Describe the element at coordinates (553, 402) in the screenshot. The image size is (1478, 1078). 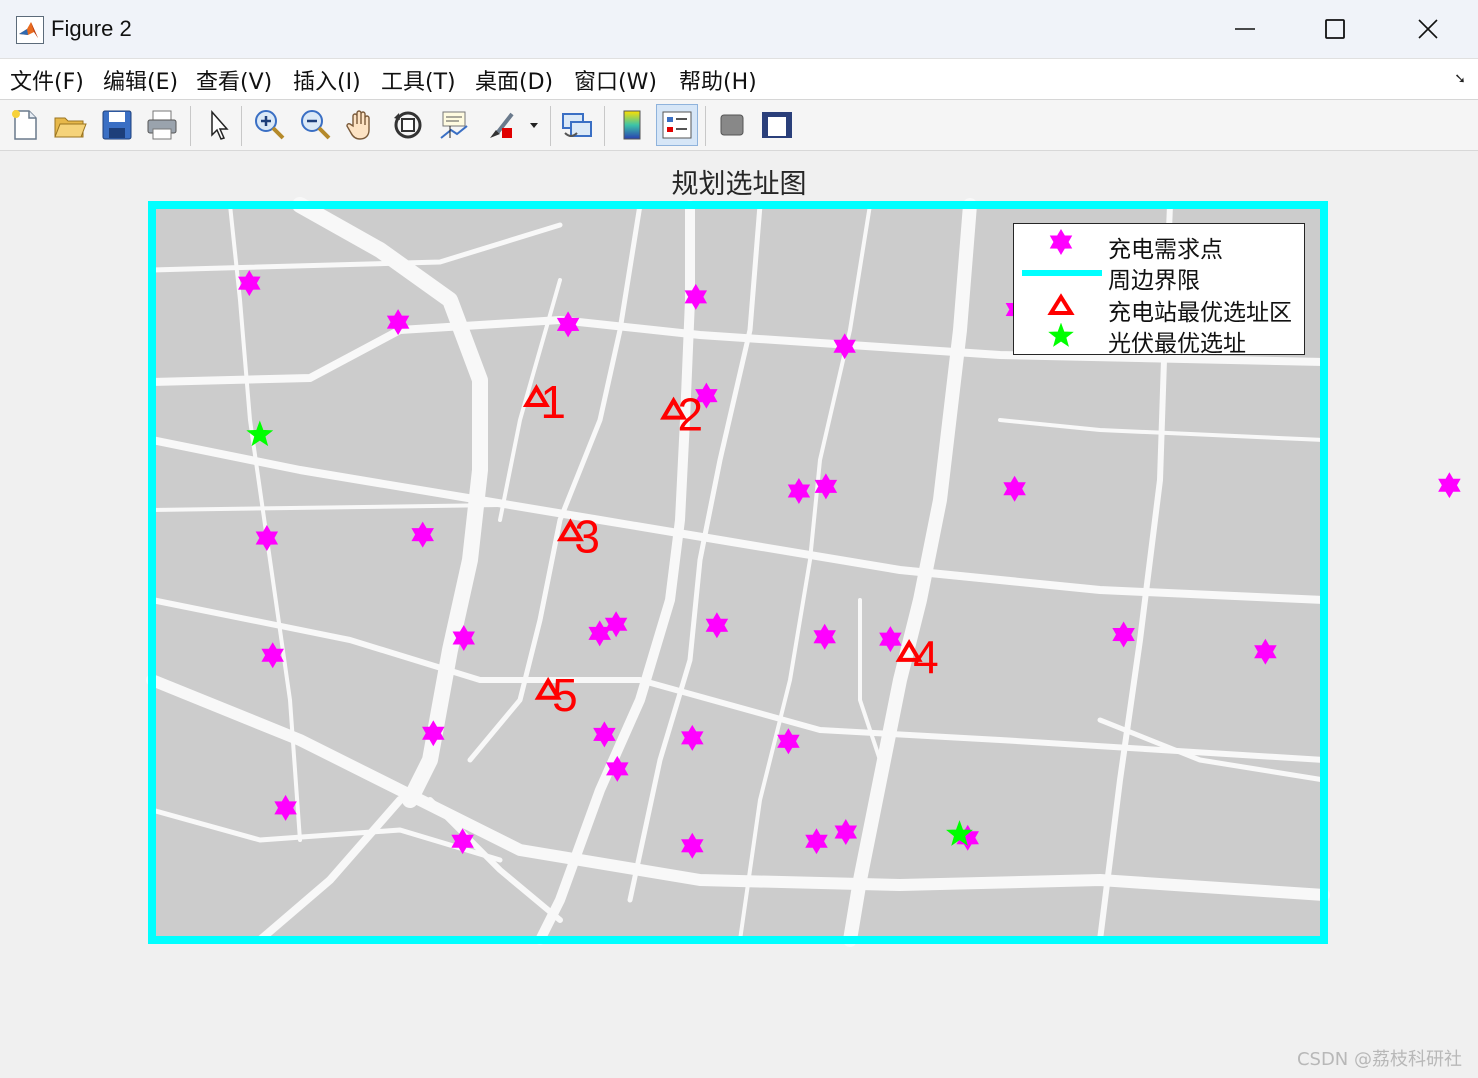
I see `station-label: 1` at that location.